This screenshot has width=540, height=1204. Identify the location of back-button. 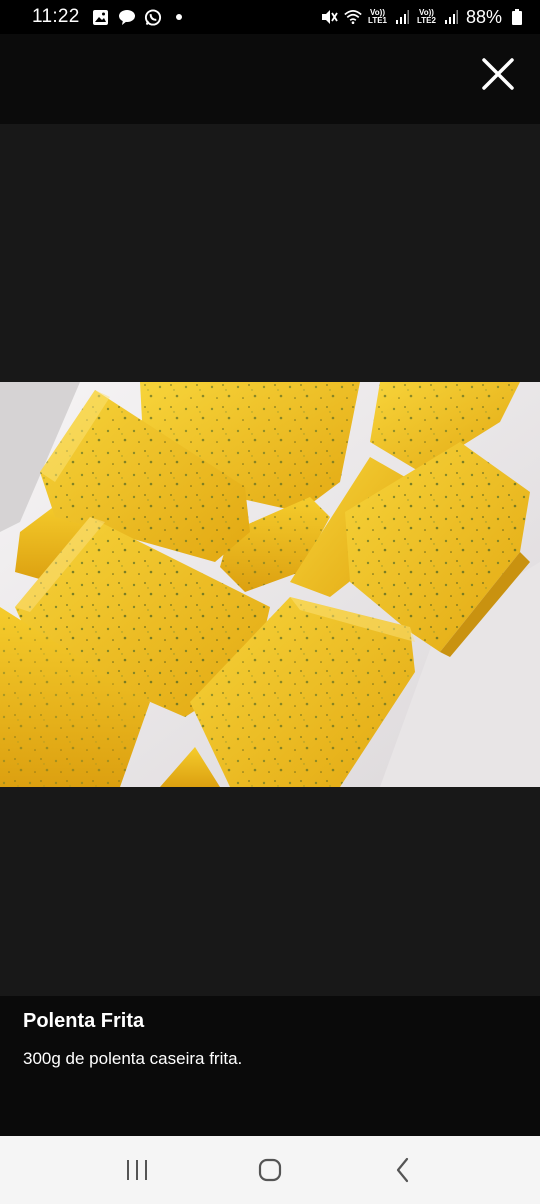
(403, 1170).